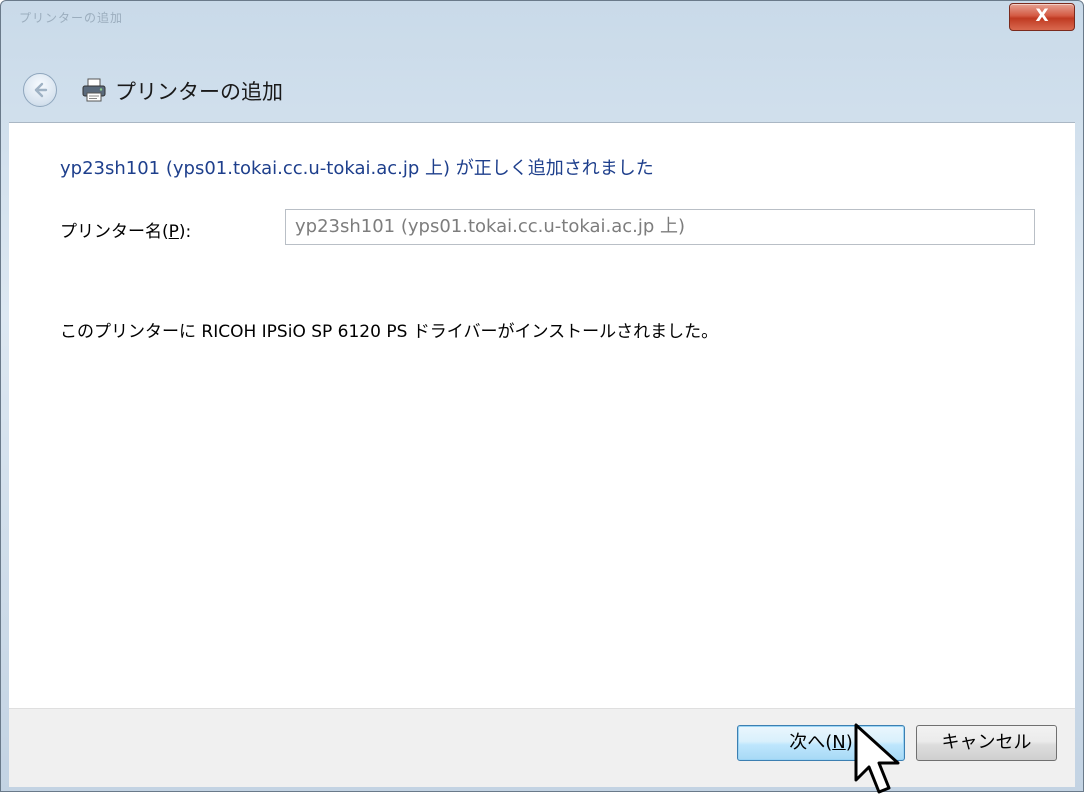  Describe the element at coordinates (542, 81) in the screenshot. I see `navigation-bar: プリンターの追加` at that location.